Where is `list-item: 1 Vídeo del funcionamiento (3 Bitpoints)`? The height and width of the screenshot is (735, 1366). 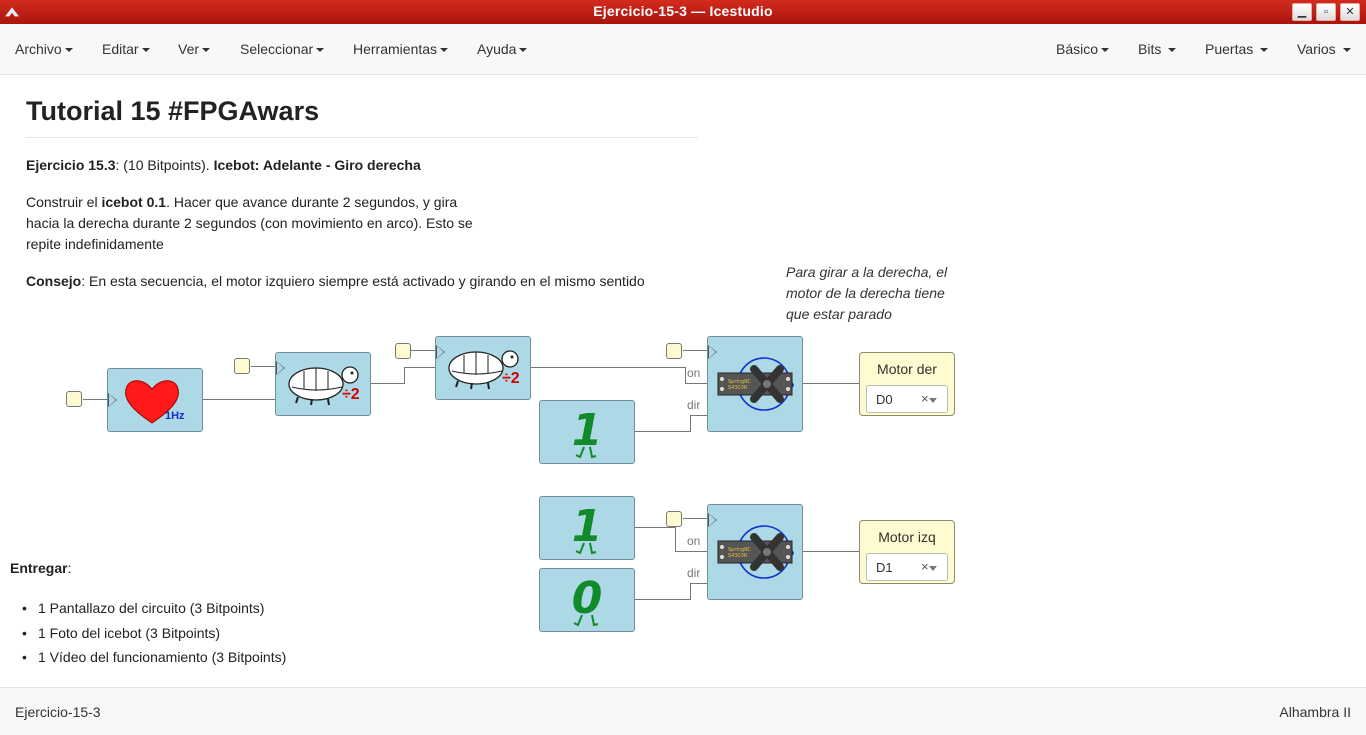 list-item: 1 Vídeo del funcionamiento (3 Bitpoints) is located at coordinates (154, 657).